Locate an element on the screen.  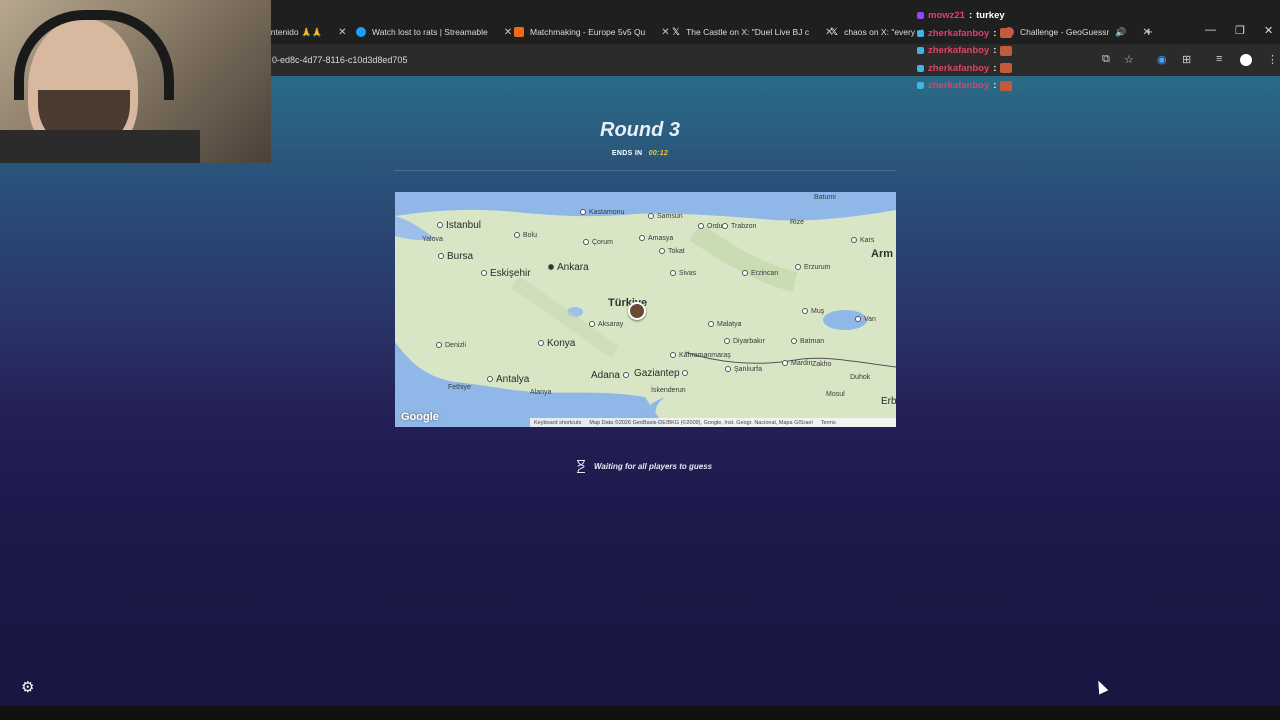
map-city-label: Yalova is located at coordinates (432, 239).